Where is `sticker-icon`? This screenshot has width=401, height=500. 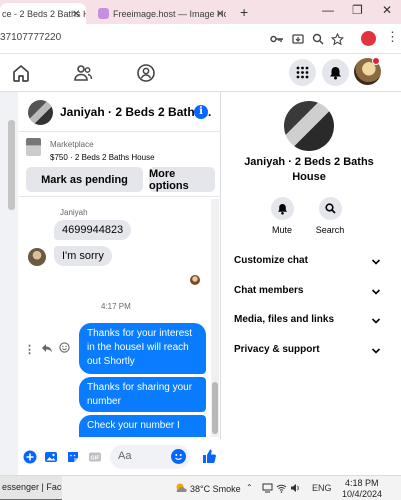 sticker-icon is located at coordinates (73, 457).